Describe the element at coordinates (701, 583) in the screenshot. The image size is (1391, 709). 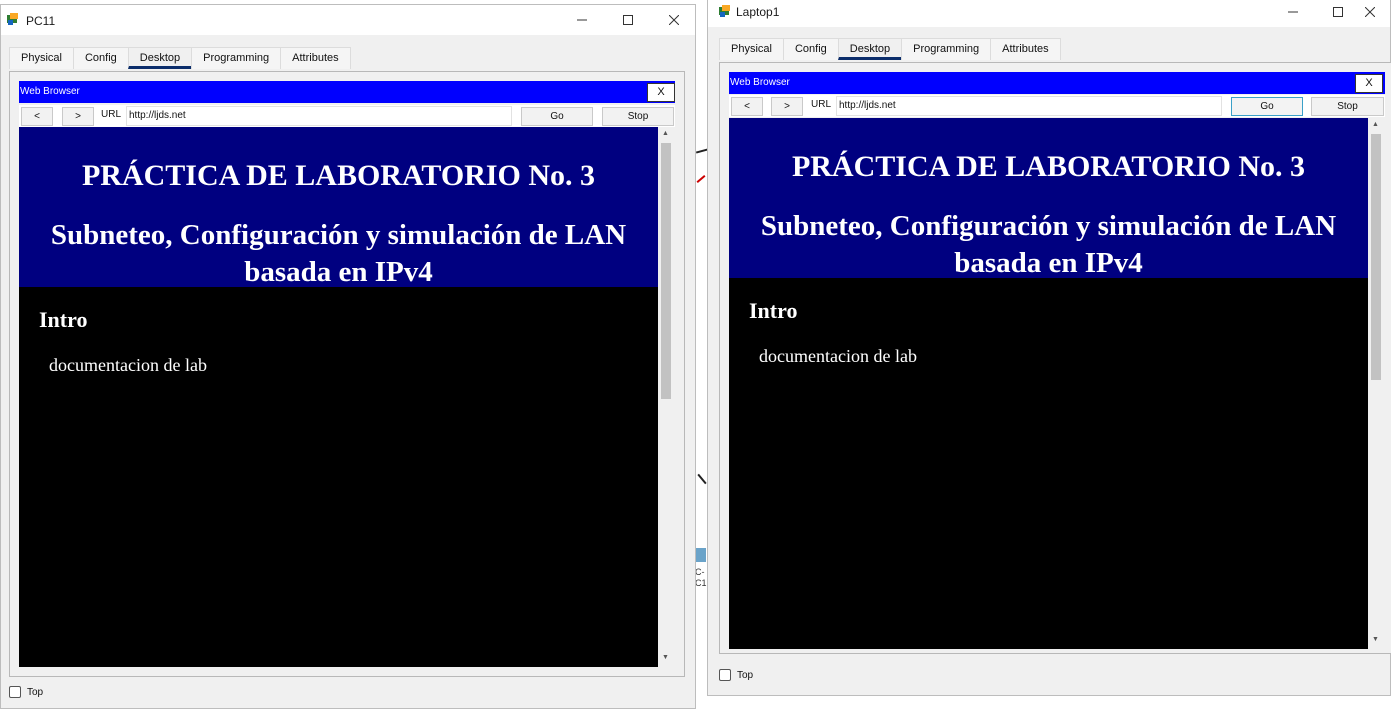
I see `device-label: C1` at that location.